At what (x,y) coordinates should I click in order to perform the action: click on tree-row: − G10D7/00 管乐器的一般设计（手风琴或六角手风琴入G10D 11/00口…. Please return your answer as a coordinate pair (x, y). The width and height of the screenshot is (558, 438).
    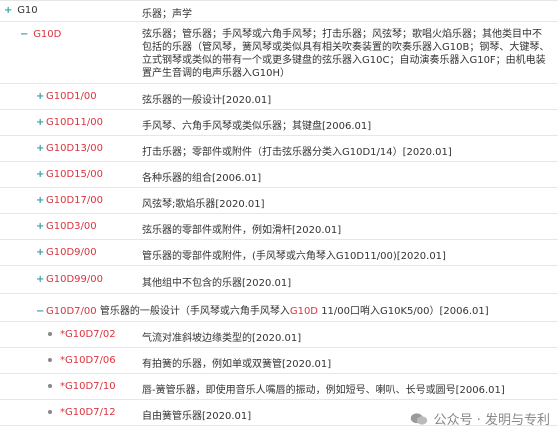
    Looking at the image, I should click on (279, 308).